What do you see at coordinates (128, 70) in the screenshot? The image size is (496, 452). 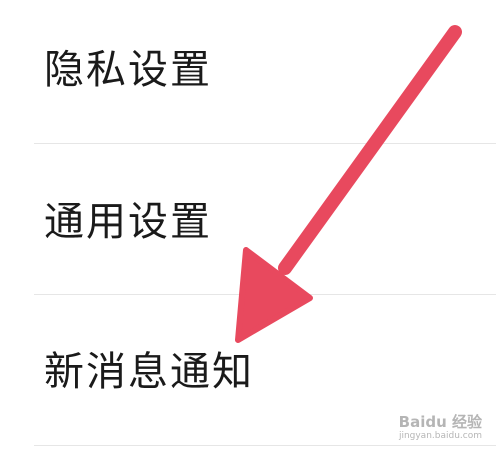 I see `settings-item-privacy-label: 隐私设置` at bounding box center [128, 70].